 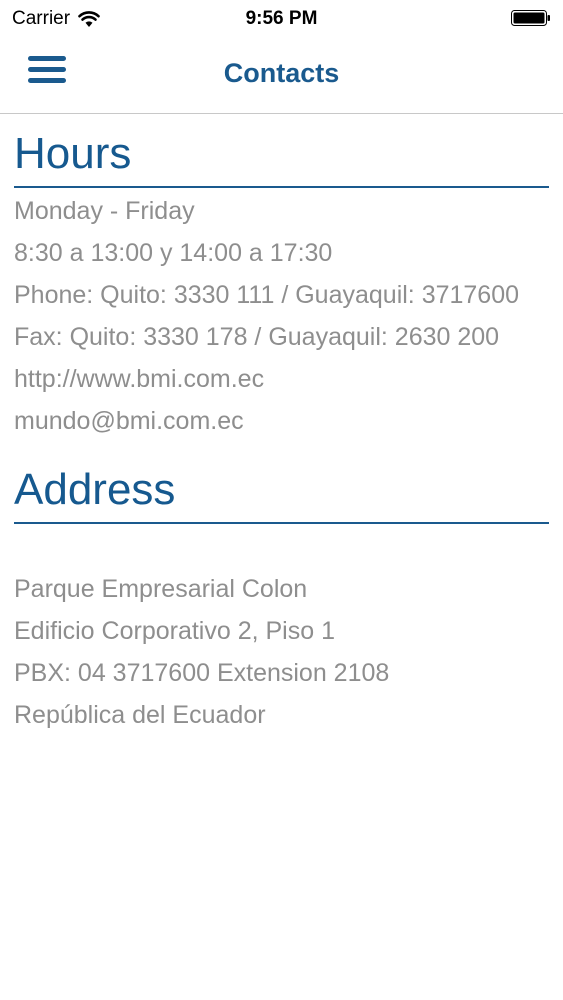 I want to click on status-time: 9:56 PM, so click(x=281, y=18).